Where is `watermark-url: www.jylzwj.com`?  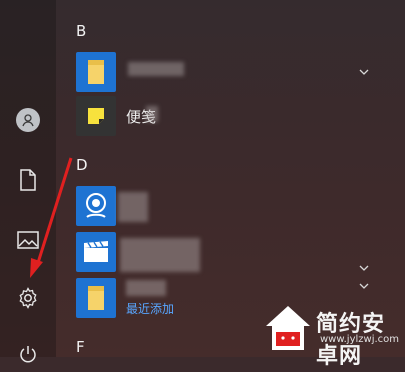 watermark-url: www.jylzwj.com is located at coordinates (360, 339).